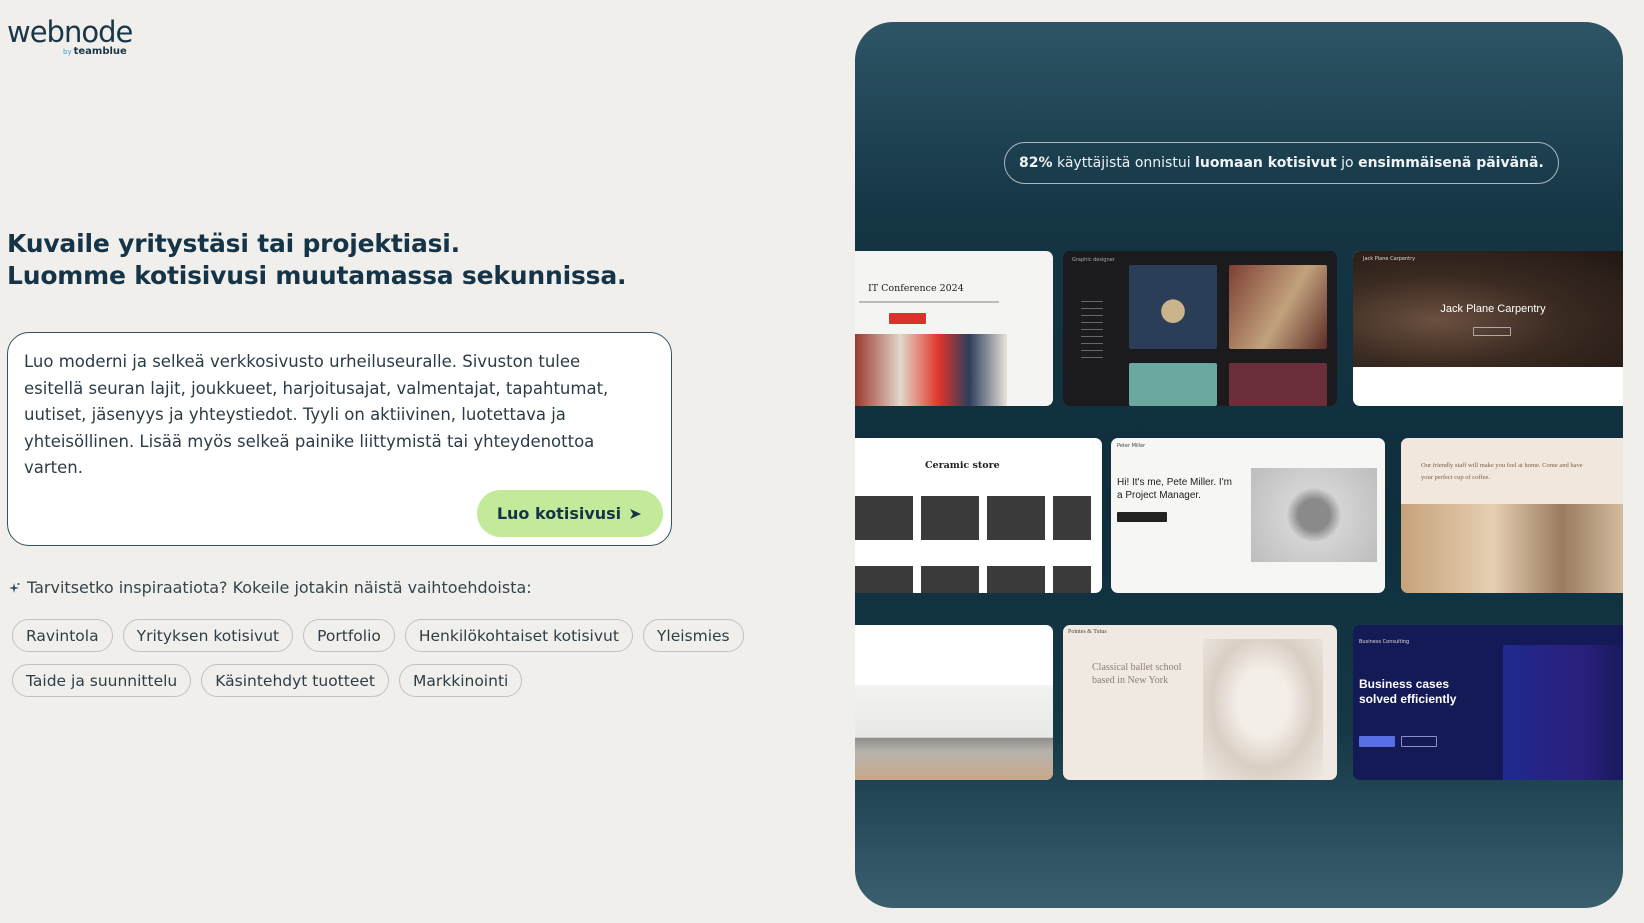 The height and width of the screenshot is (923, 1644). Describe the element at coordinates (693, 635) in the screenshot. I see `chip-yleismies: Yleismies` at that location.